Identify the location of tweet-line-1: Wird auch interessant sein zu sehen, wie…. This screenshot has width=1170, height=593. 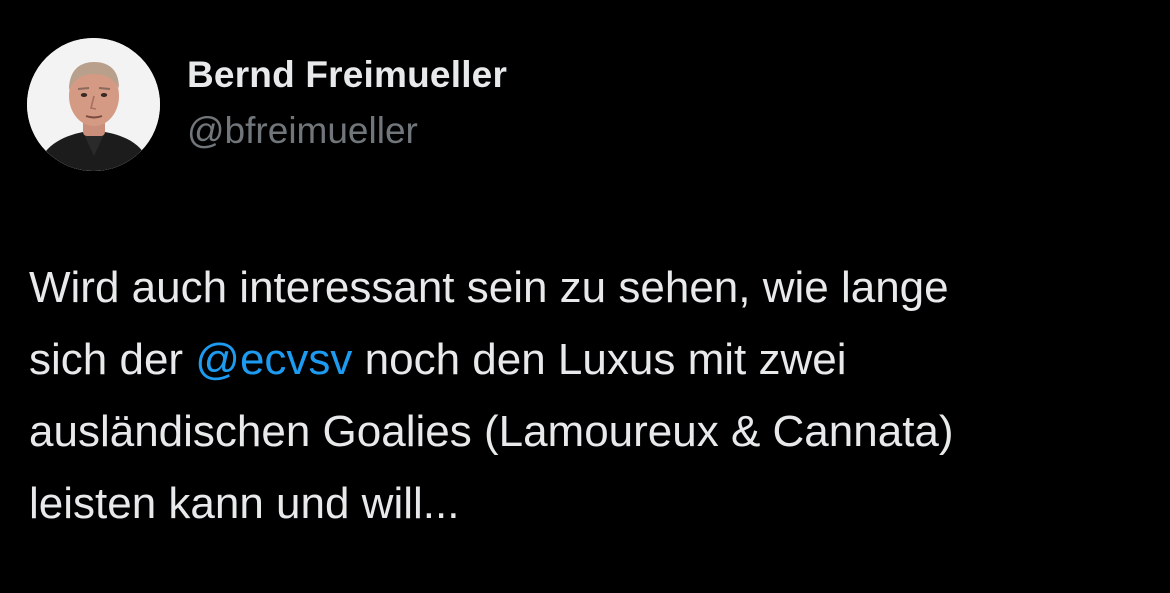
(489, 287).